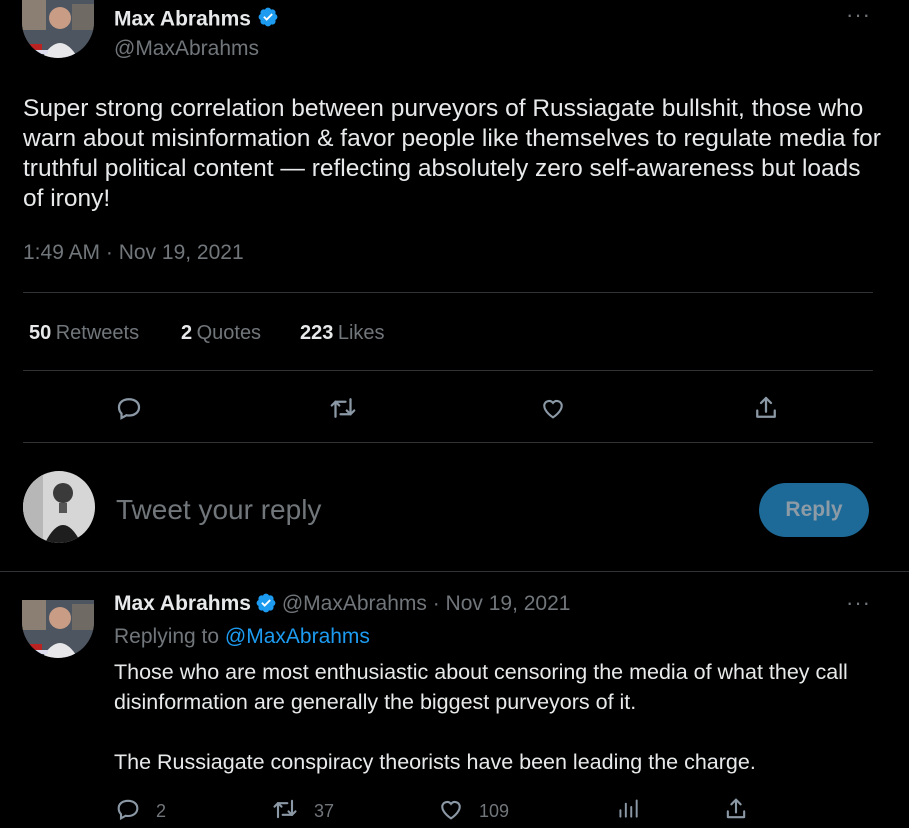  I want to click on author-name-text: Max Abrahms, so click(182, 19).